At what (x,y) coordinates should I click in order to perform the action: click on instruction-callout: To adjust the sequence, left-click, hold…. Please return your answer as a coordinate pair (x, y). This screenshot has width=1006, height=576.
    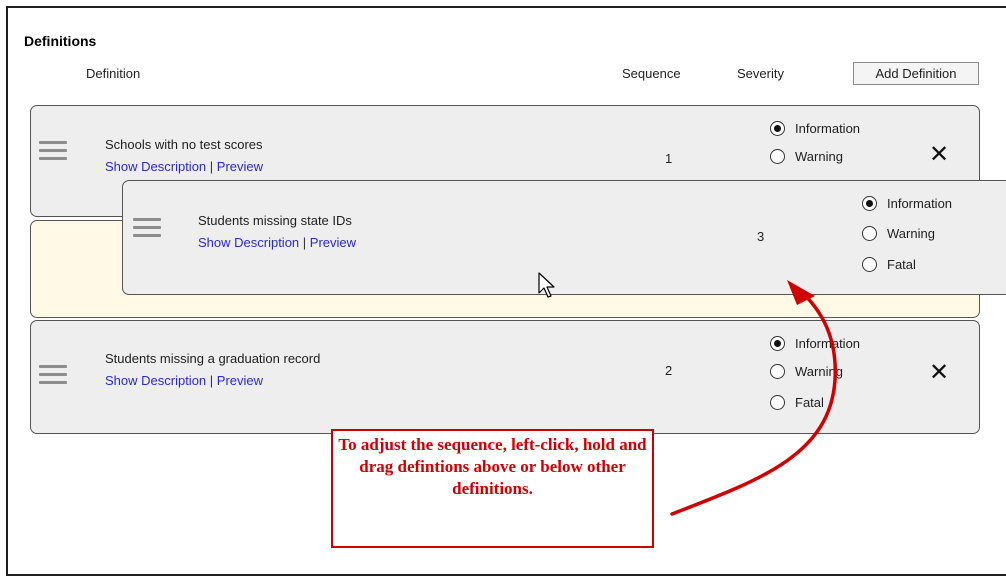
    Looking at the image, I should click on (492, 488).